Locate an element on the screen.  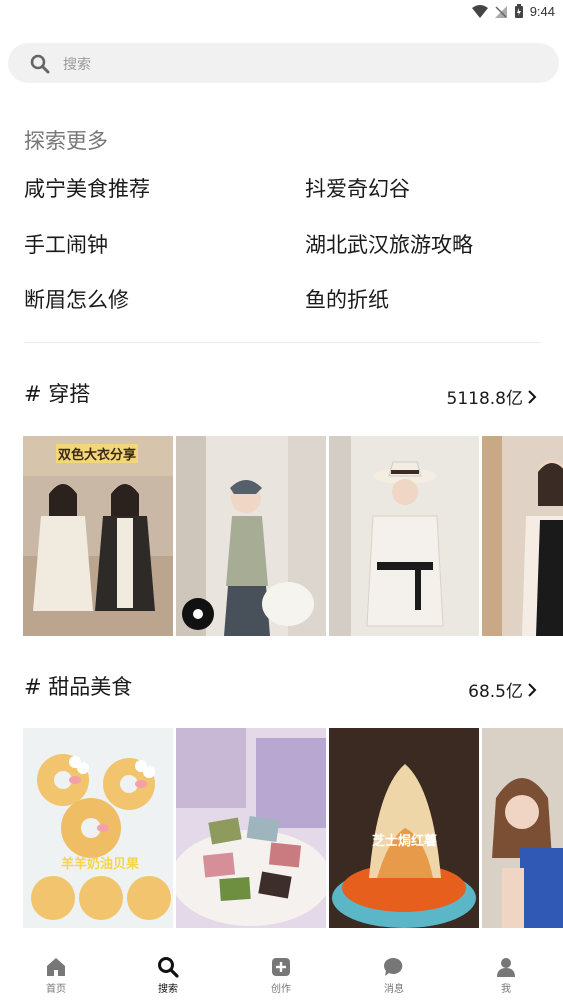
home-icon is located at coordinates (56, 967).